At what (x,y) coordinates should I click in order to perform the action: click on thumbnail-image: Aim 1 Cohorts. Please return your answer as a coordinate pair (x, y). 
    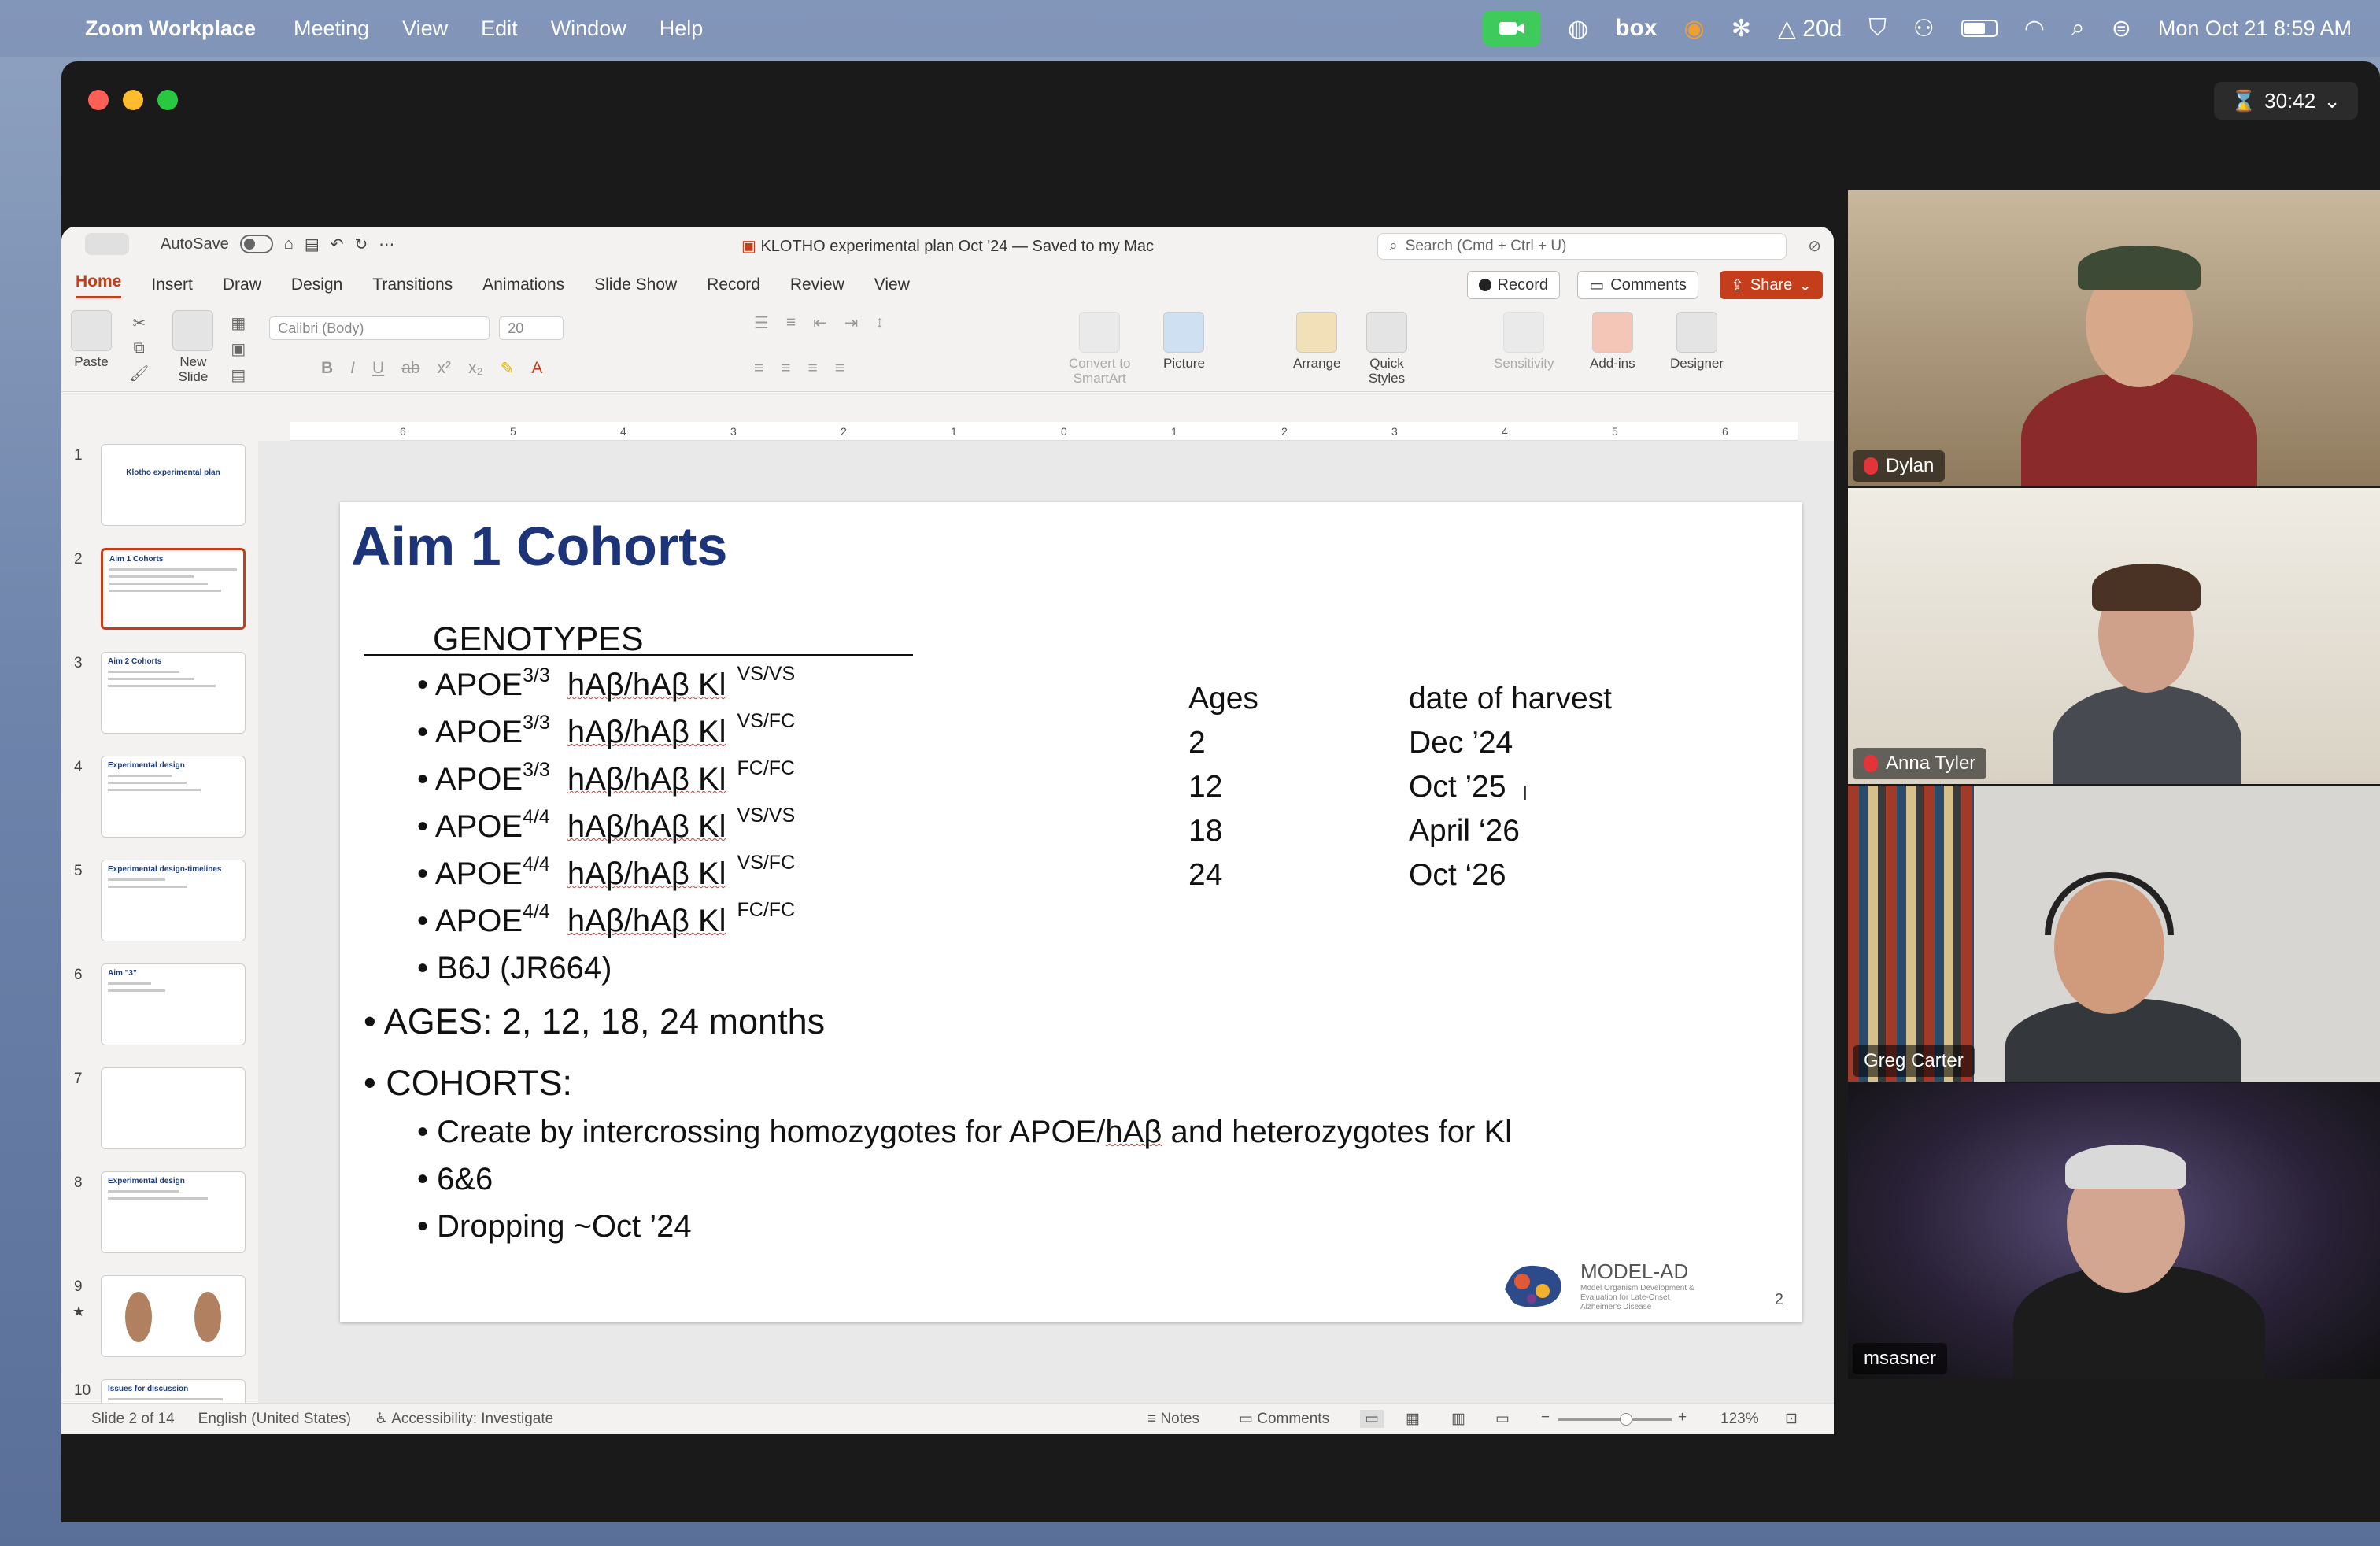
    Looking at the image, I should click on (173, 589).